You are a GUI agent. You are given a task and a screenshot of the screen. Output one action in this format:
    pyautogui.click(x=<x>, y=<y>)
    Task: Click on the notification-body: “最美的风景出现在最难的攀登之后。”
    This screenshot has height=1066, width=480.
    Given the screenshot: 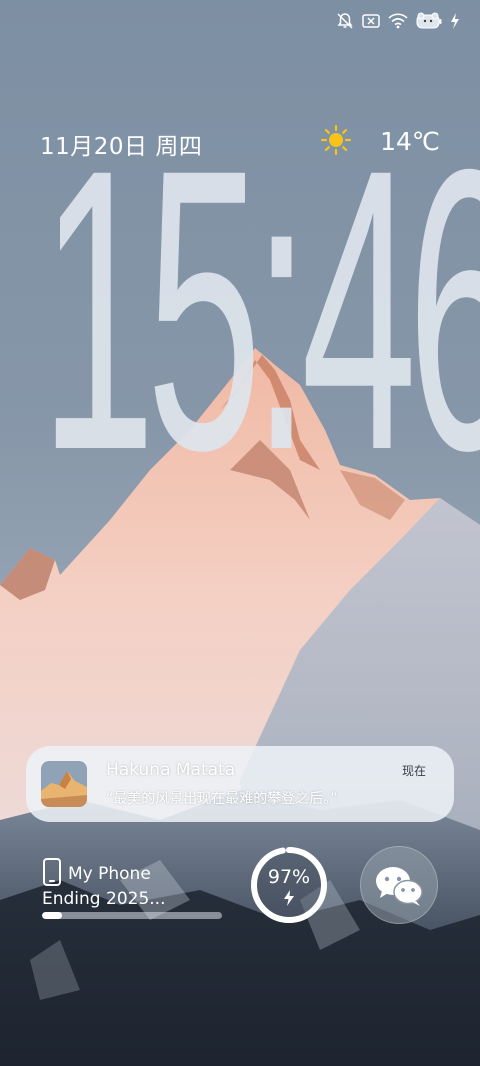 What is the action you would take?
    pyautogui.click(x=222, y=799)
    